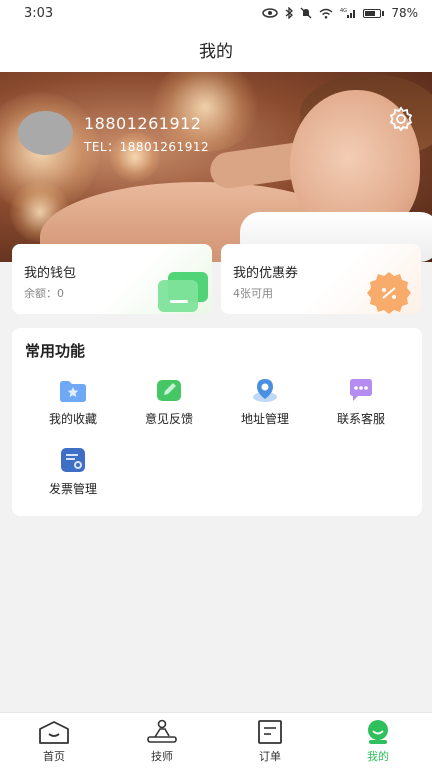 The height and width of the screenshot is (769, 432). Describe the element at coordinates (50, 273) in the screenshot. I see `wallet-title: 我的钱包` at that location.